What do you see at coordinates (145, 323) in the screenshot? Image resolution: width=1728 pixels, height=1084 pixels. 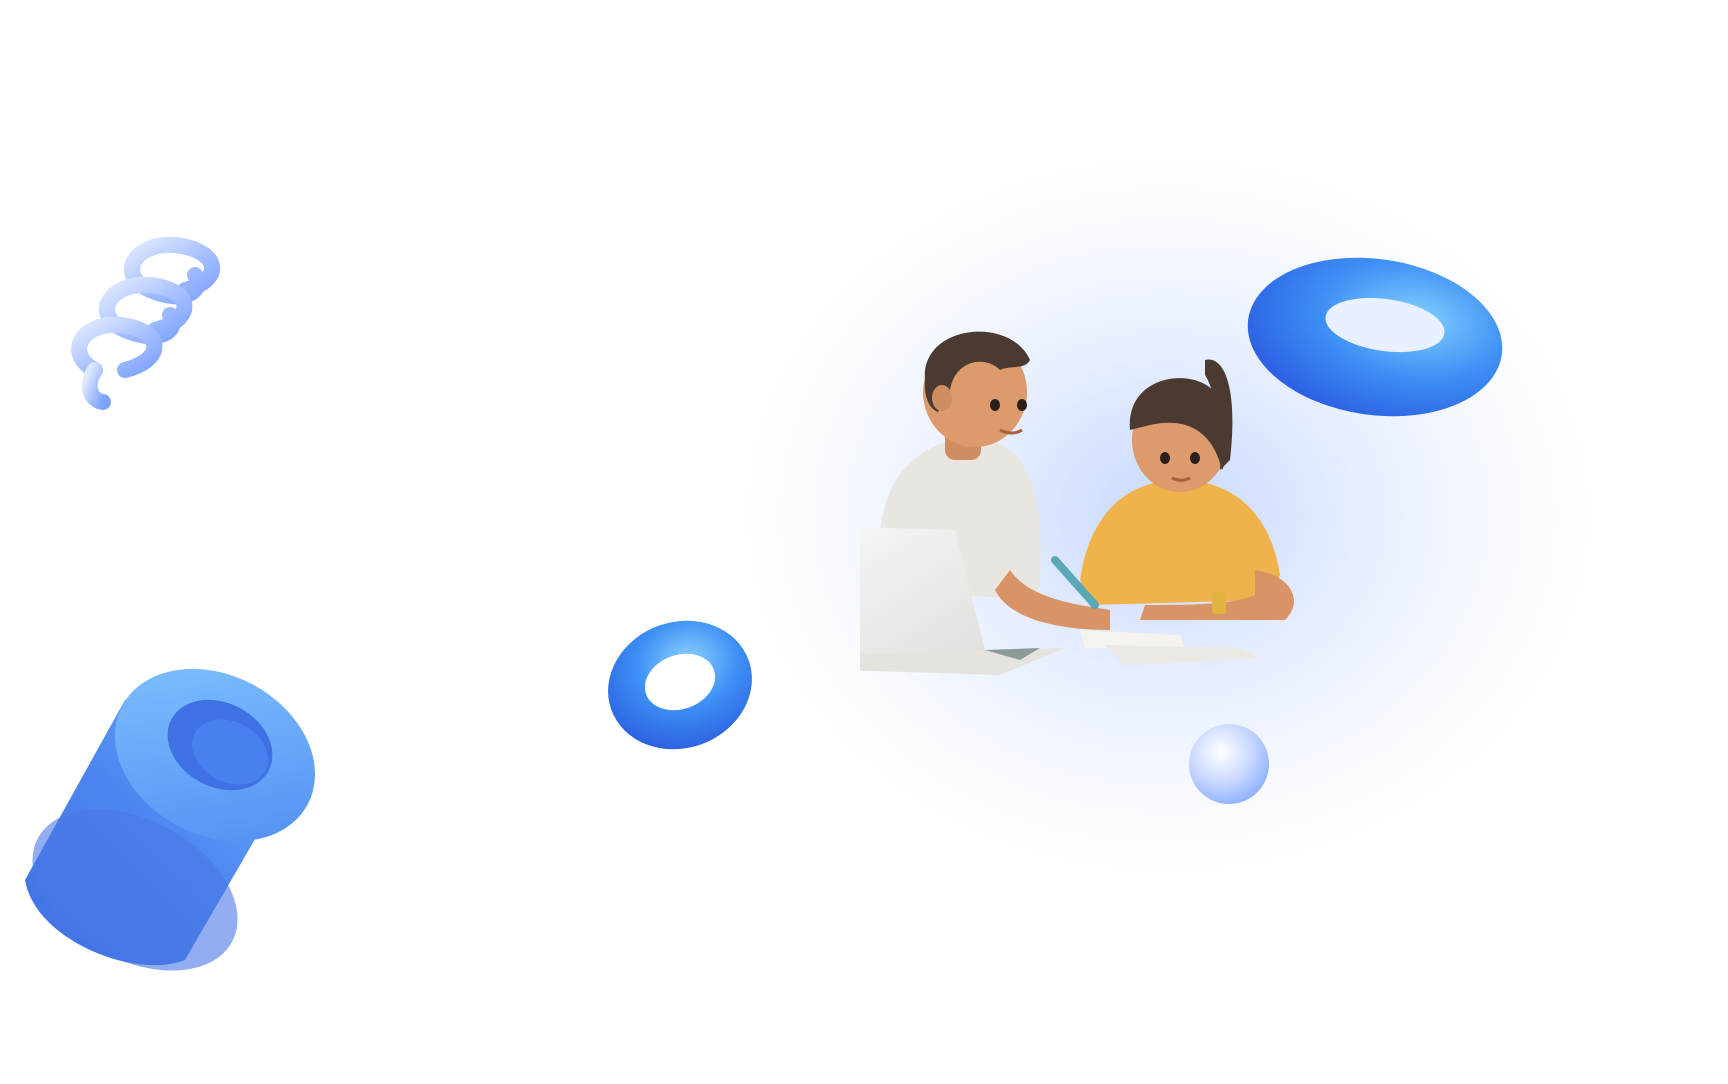 I see `spring-coil-icon` at bounding box center [145, 323].